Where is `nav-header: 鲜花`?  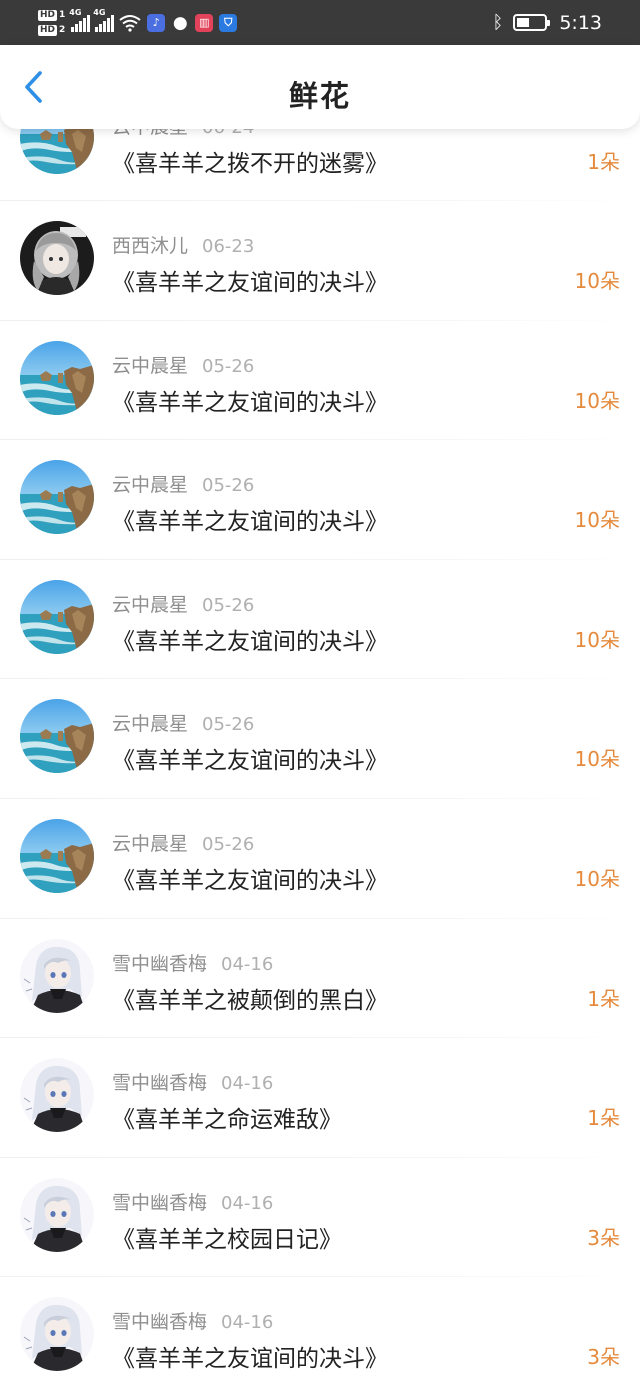
nav-header: 鲜花 is located at coordinates (320, 87).